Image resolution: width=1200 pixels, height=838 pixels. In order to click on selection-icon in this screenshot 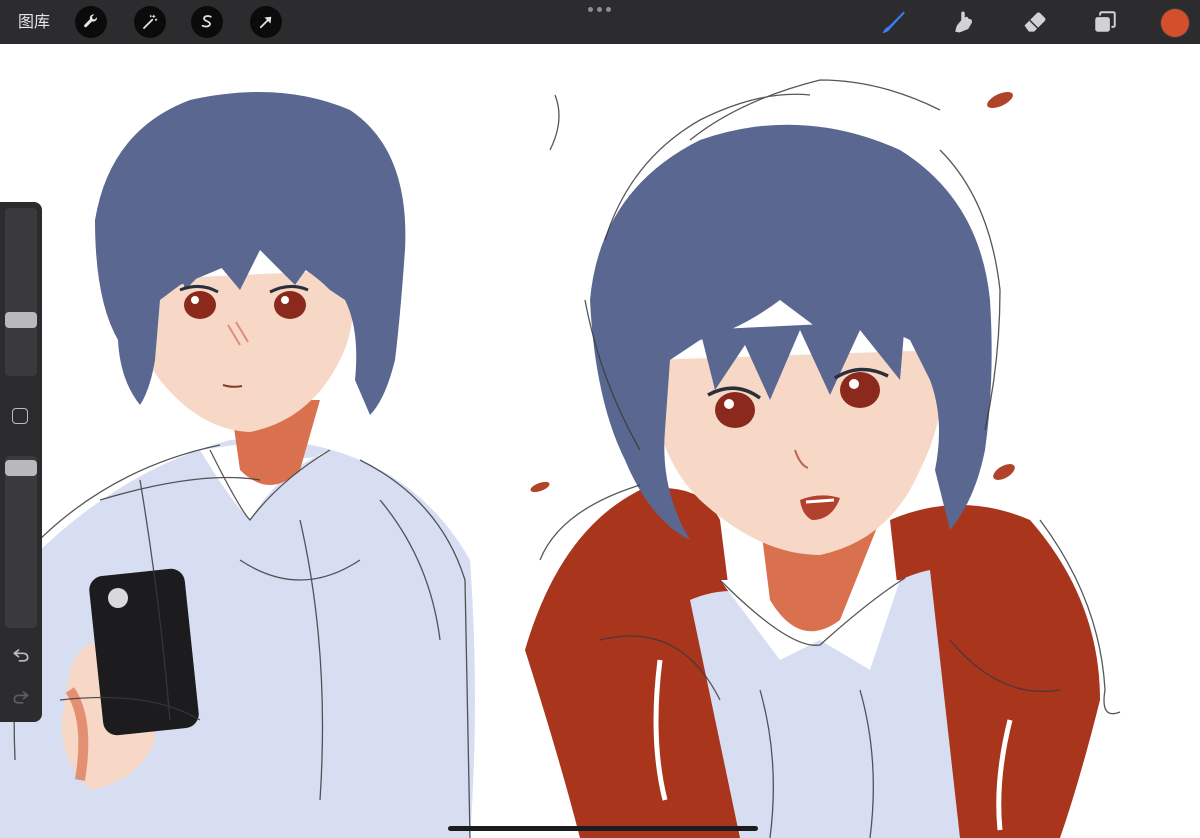, I will do `click(206, 21)`.